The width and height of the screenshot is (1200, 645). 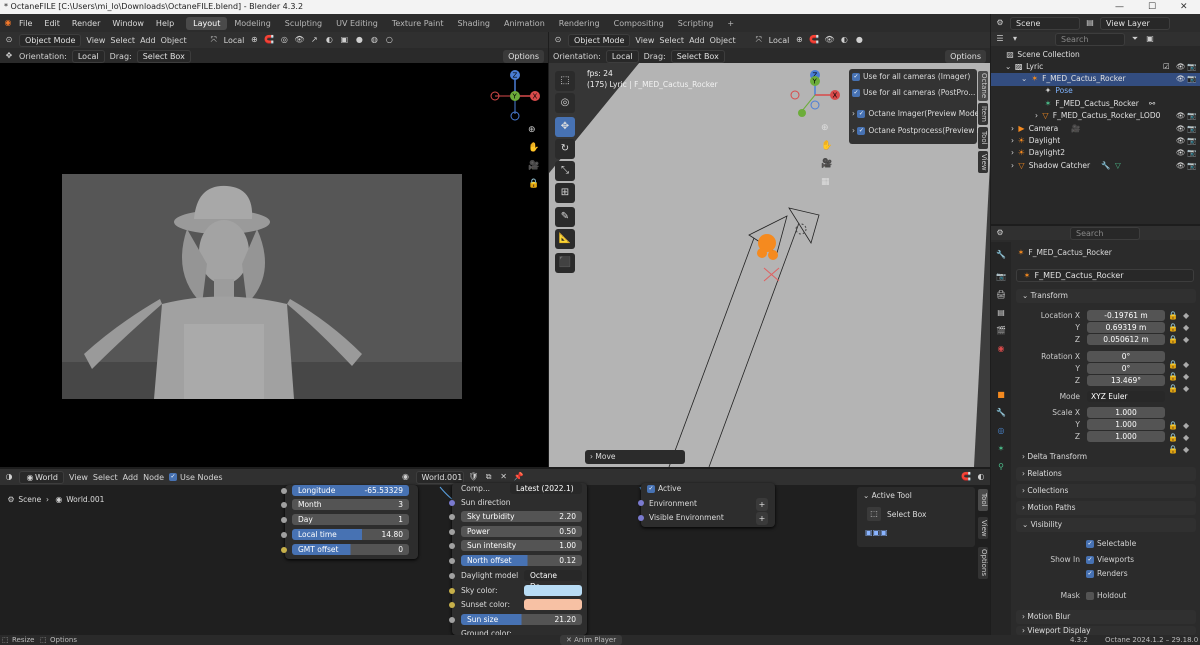 What do you see at coordinates (622, 56) in the screenshot?
I see `orientation-dropdown: Local` at bounding box center [622, 56].